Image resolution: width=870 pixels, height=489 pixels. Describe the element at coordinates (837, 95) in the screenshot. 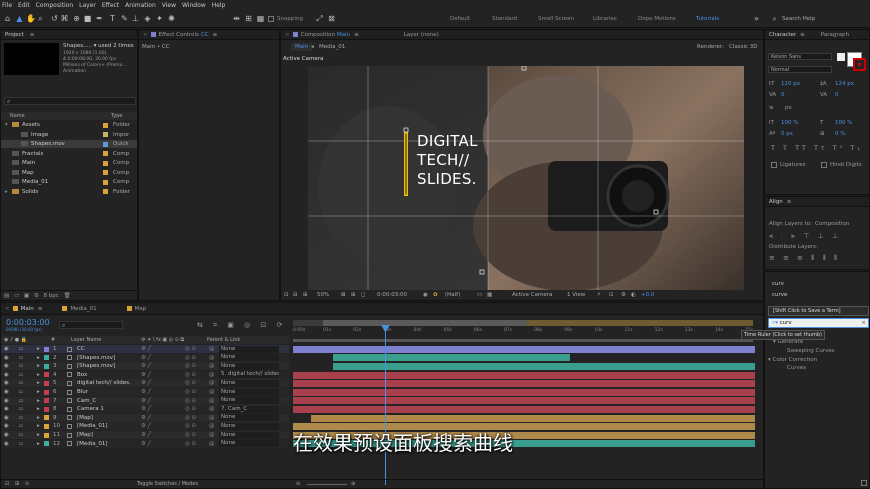

I see `tracking-value: 0` at that location.